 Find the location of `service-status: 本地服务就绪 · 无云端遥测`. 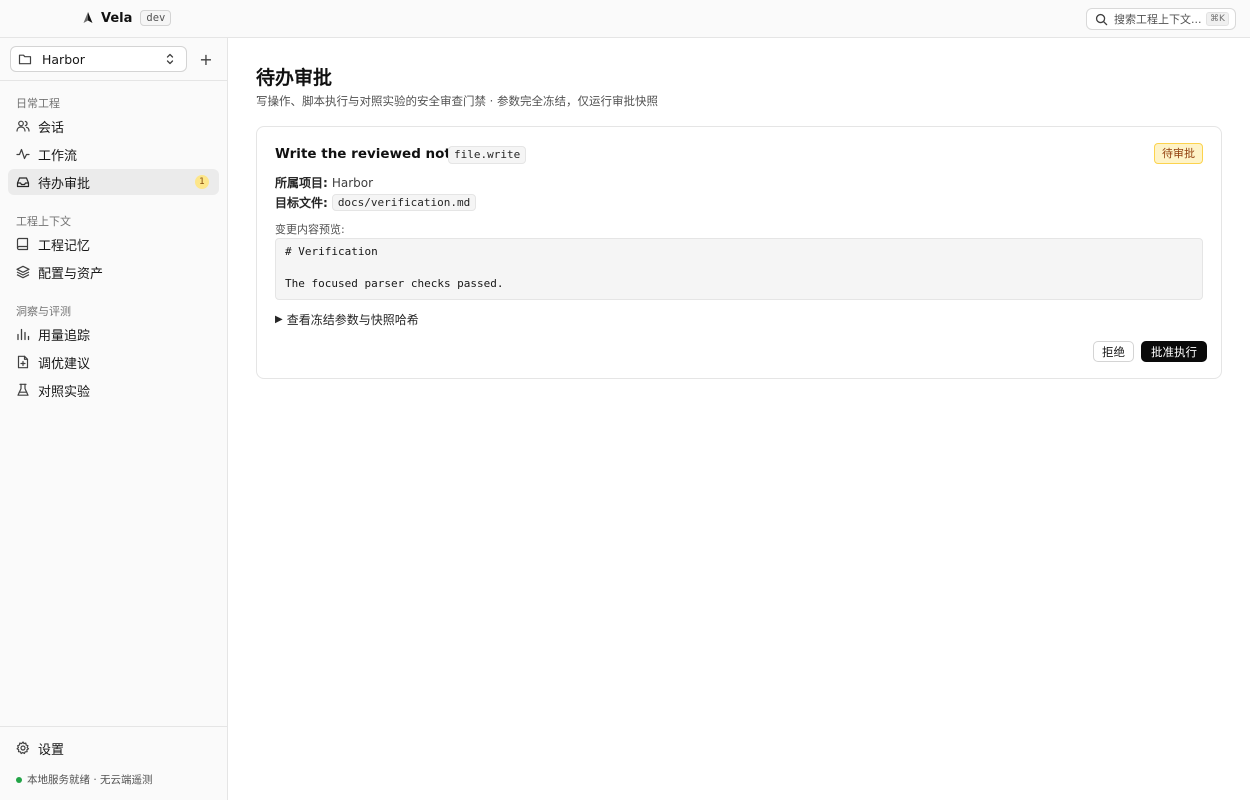

service-status: 本地服务就绪 · 无云端遥测 is located at coordinates (84, 779).